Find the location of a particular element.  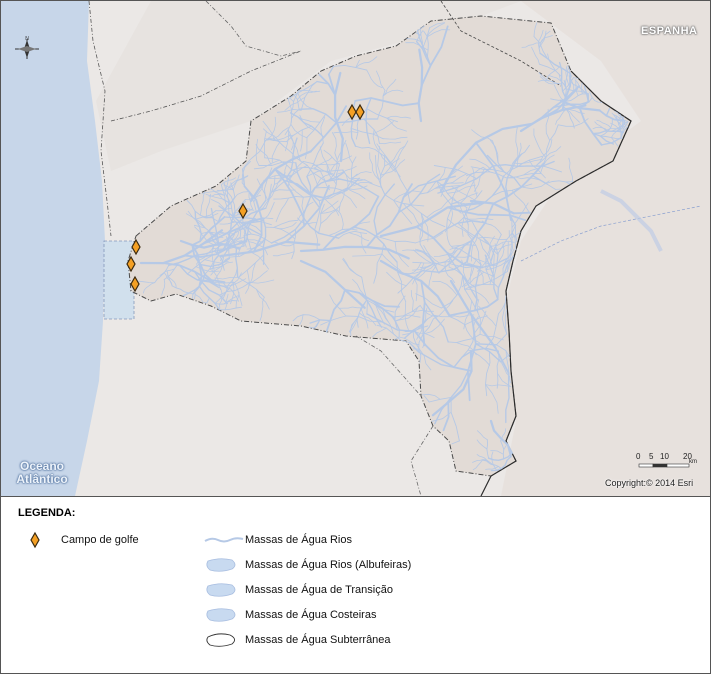

legend-label-reservoirs: Massas de Água Rios (Albufeiras) is located at coordinates (328, 565).